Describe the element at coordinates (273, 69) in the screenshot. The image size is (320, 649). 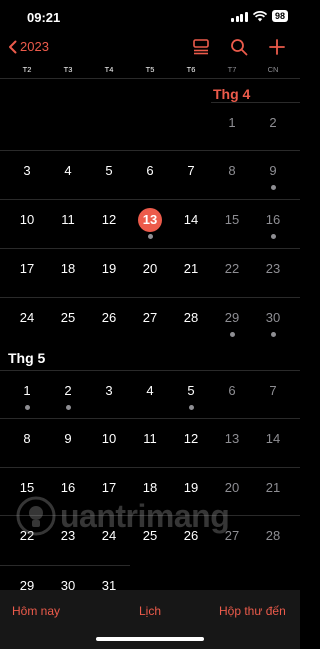
I see `weekday-label: CN` at that location.